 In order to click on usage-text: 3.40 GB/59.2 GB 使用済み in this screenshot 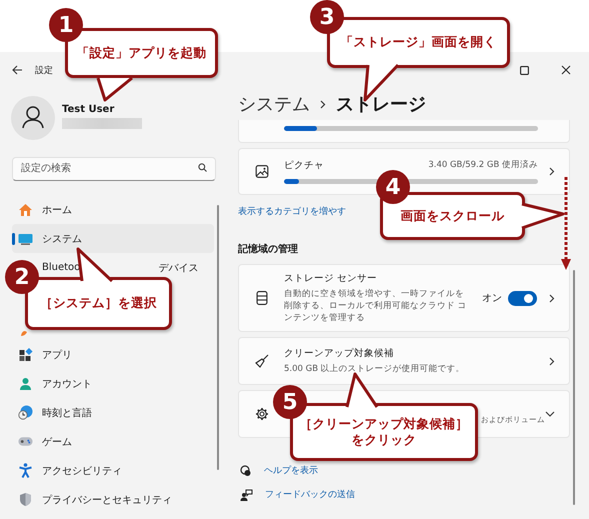, I will do `click(483, 165)`.